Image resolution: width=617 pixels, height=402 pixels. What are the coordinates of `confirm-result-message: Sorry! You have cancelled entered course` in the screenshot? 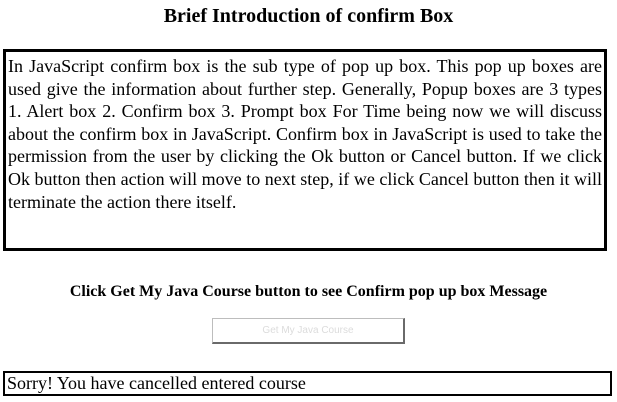 It's located at (307, 383).